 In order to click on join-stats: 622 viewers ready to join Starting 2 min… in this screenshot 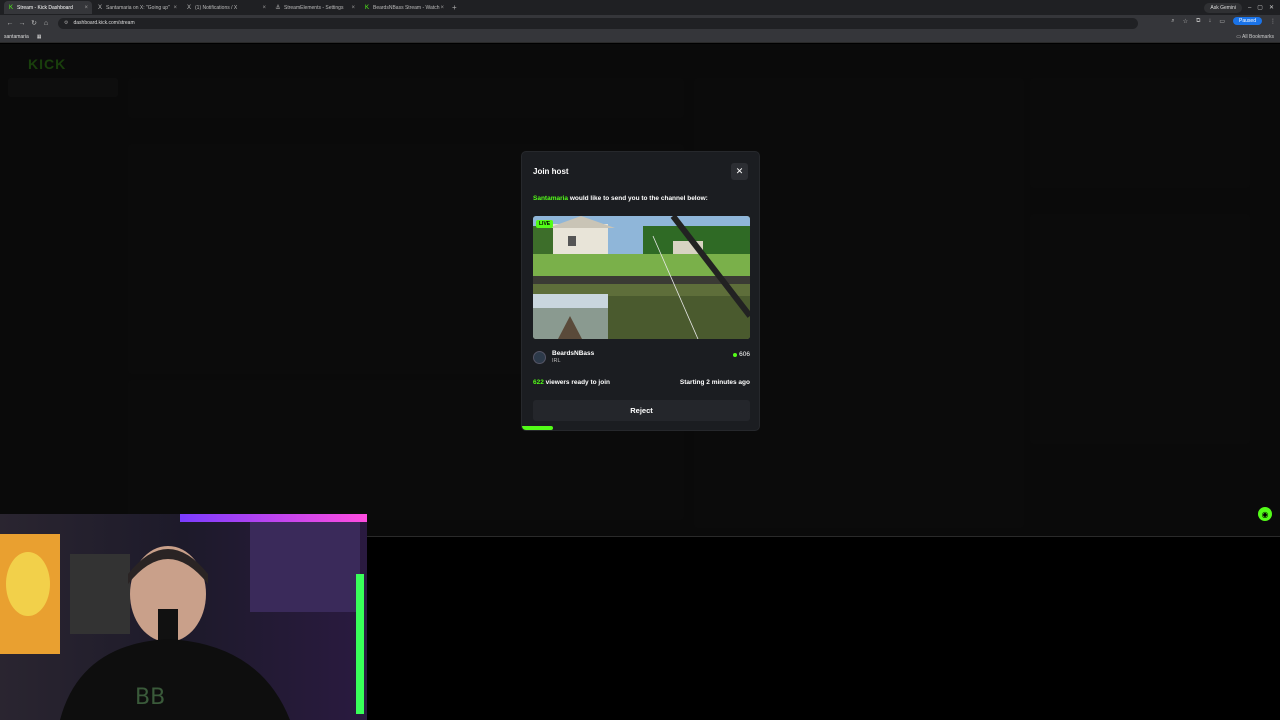, I will do `click(641, 382)`.